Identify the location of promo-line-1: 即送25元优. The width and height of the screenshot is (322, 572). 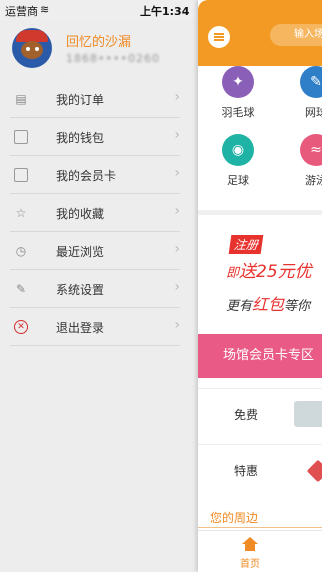
(269, 272).